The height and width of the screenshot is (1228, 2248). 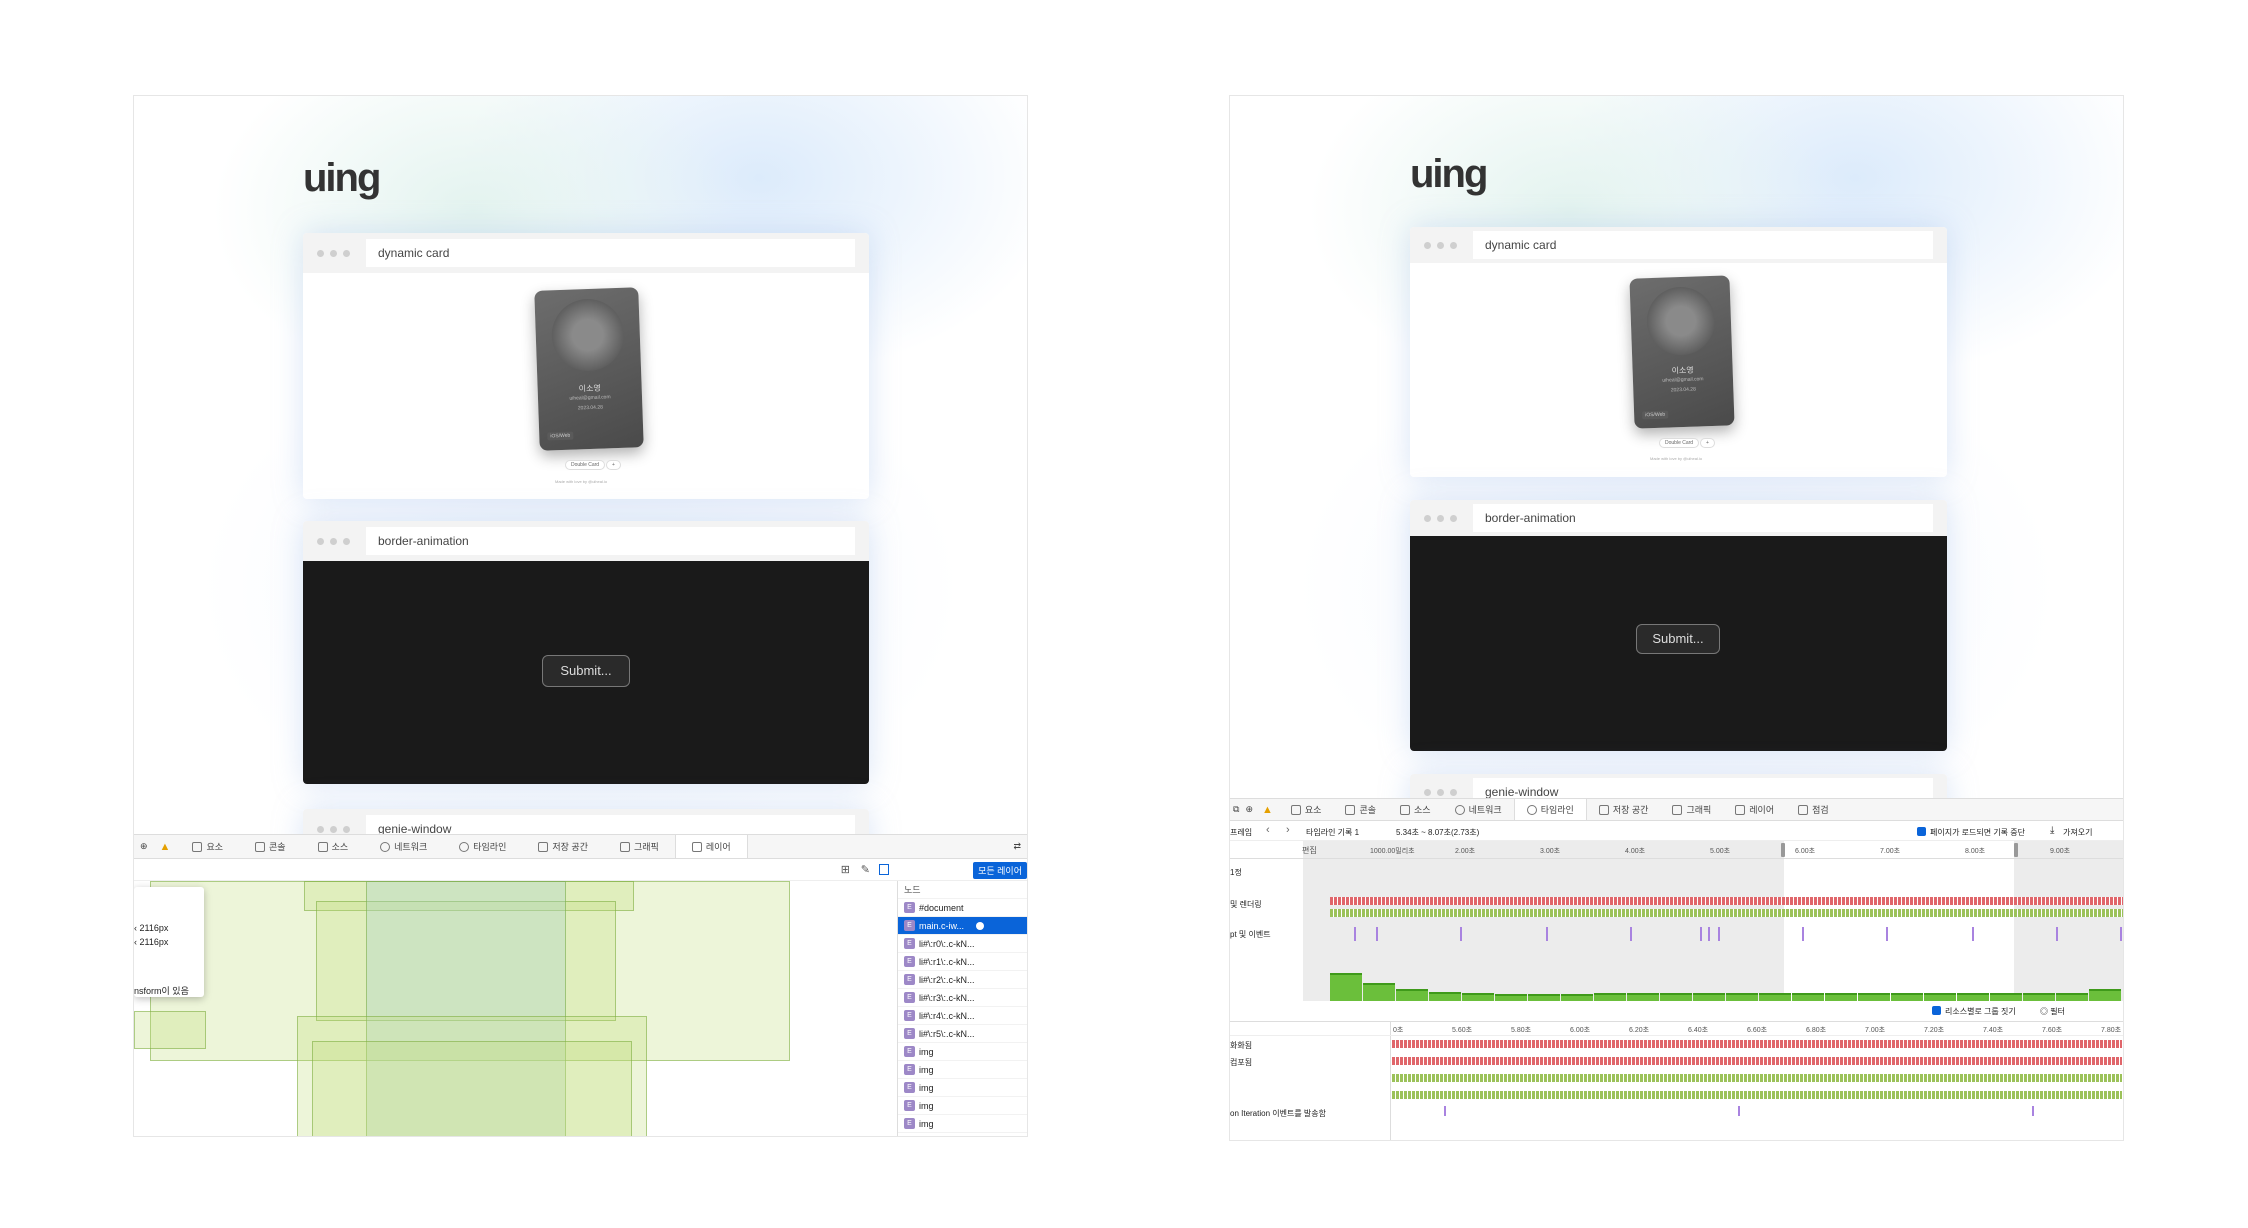 I want to click on filter-button: ◎ 필터, so click(x=2052, y=1011).